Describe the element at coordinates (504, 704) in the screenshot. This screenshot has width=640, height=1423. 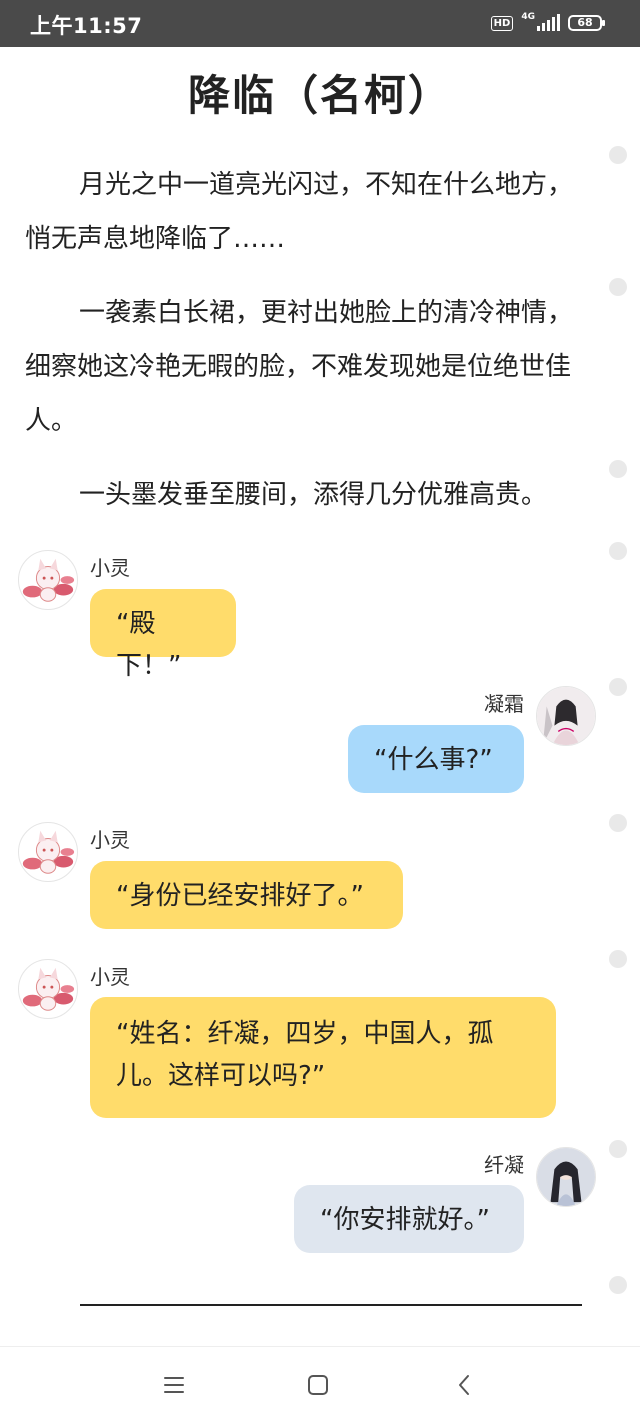
I see `speaker-name: 凝霜` at that location.